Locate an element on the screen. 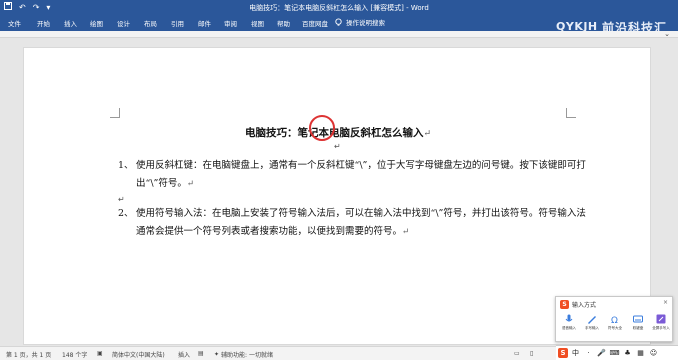 This screenshot has width=678, height=360. read-mode-icon: ▯ is located at coordinates (531, 353).